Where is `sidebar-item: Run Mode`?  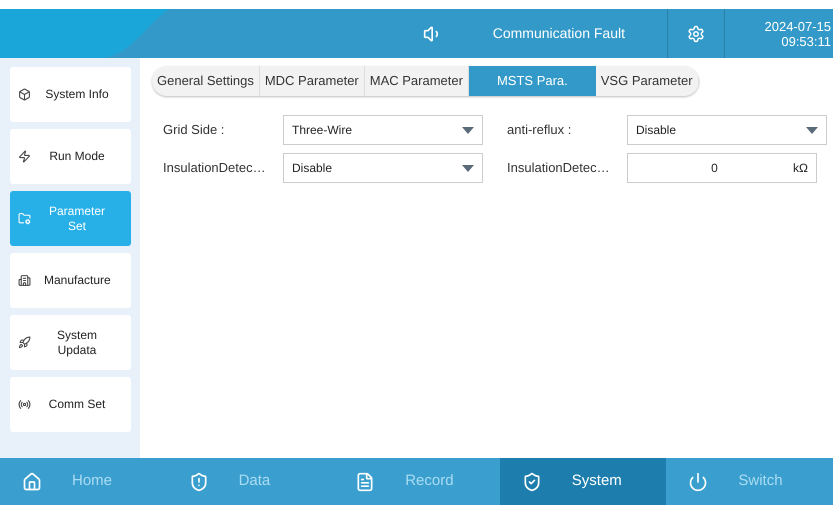
sidebar-item: Run Mode is located at coordinates (70, 156).